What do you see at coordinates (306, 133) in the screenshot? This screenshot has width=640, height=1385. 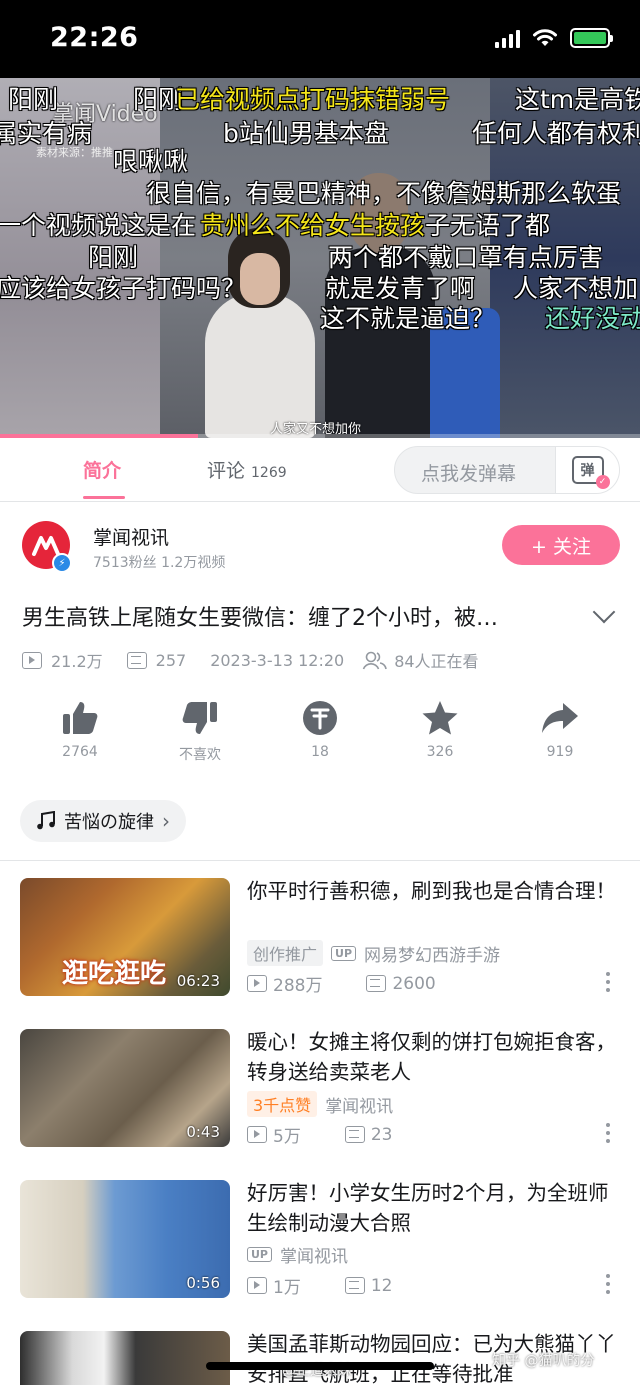 I see `danmaku-comment: b站仙男基本盘` at bounding box center [306, 133].